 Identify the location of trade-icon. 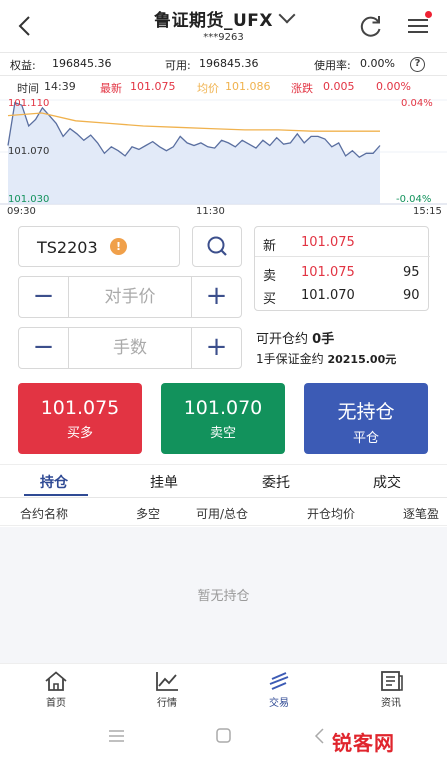
(279, 681).